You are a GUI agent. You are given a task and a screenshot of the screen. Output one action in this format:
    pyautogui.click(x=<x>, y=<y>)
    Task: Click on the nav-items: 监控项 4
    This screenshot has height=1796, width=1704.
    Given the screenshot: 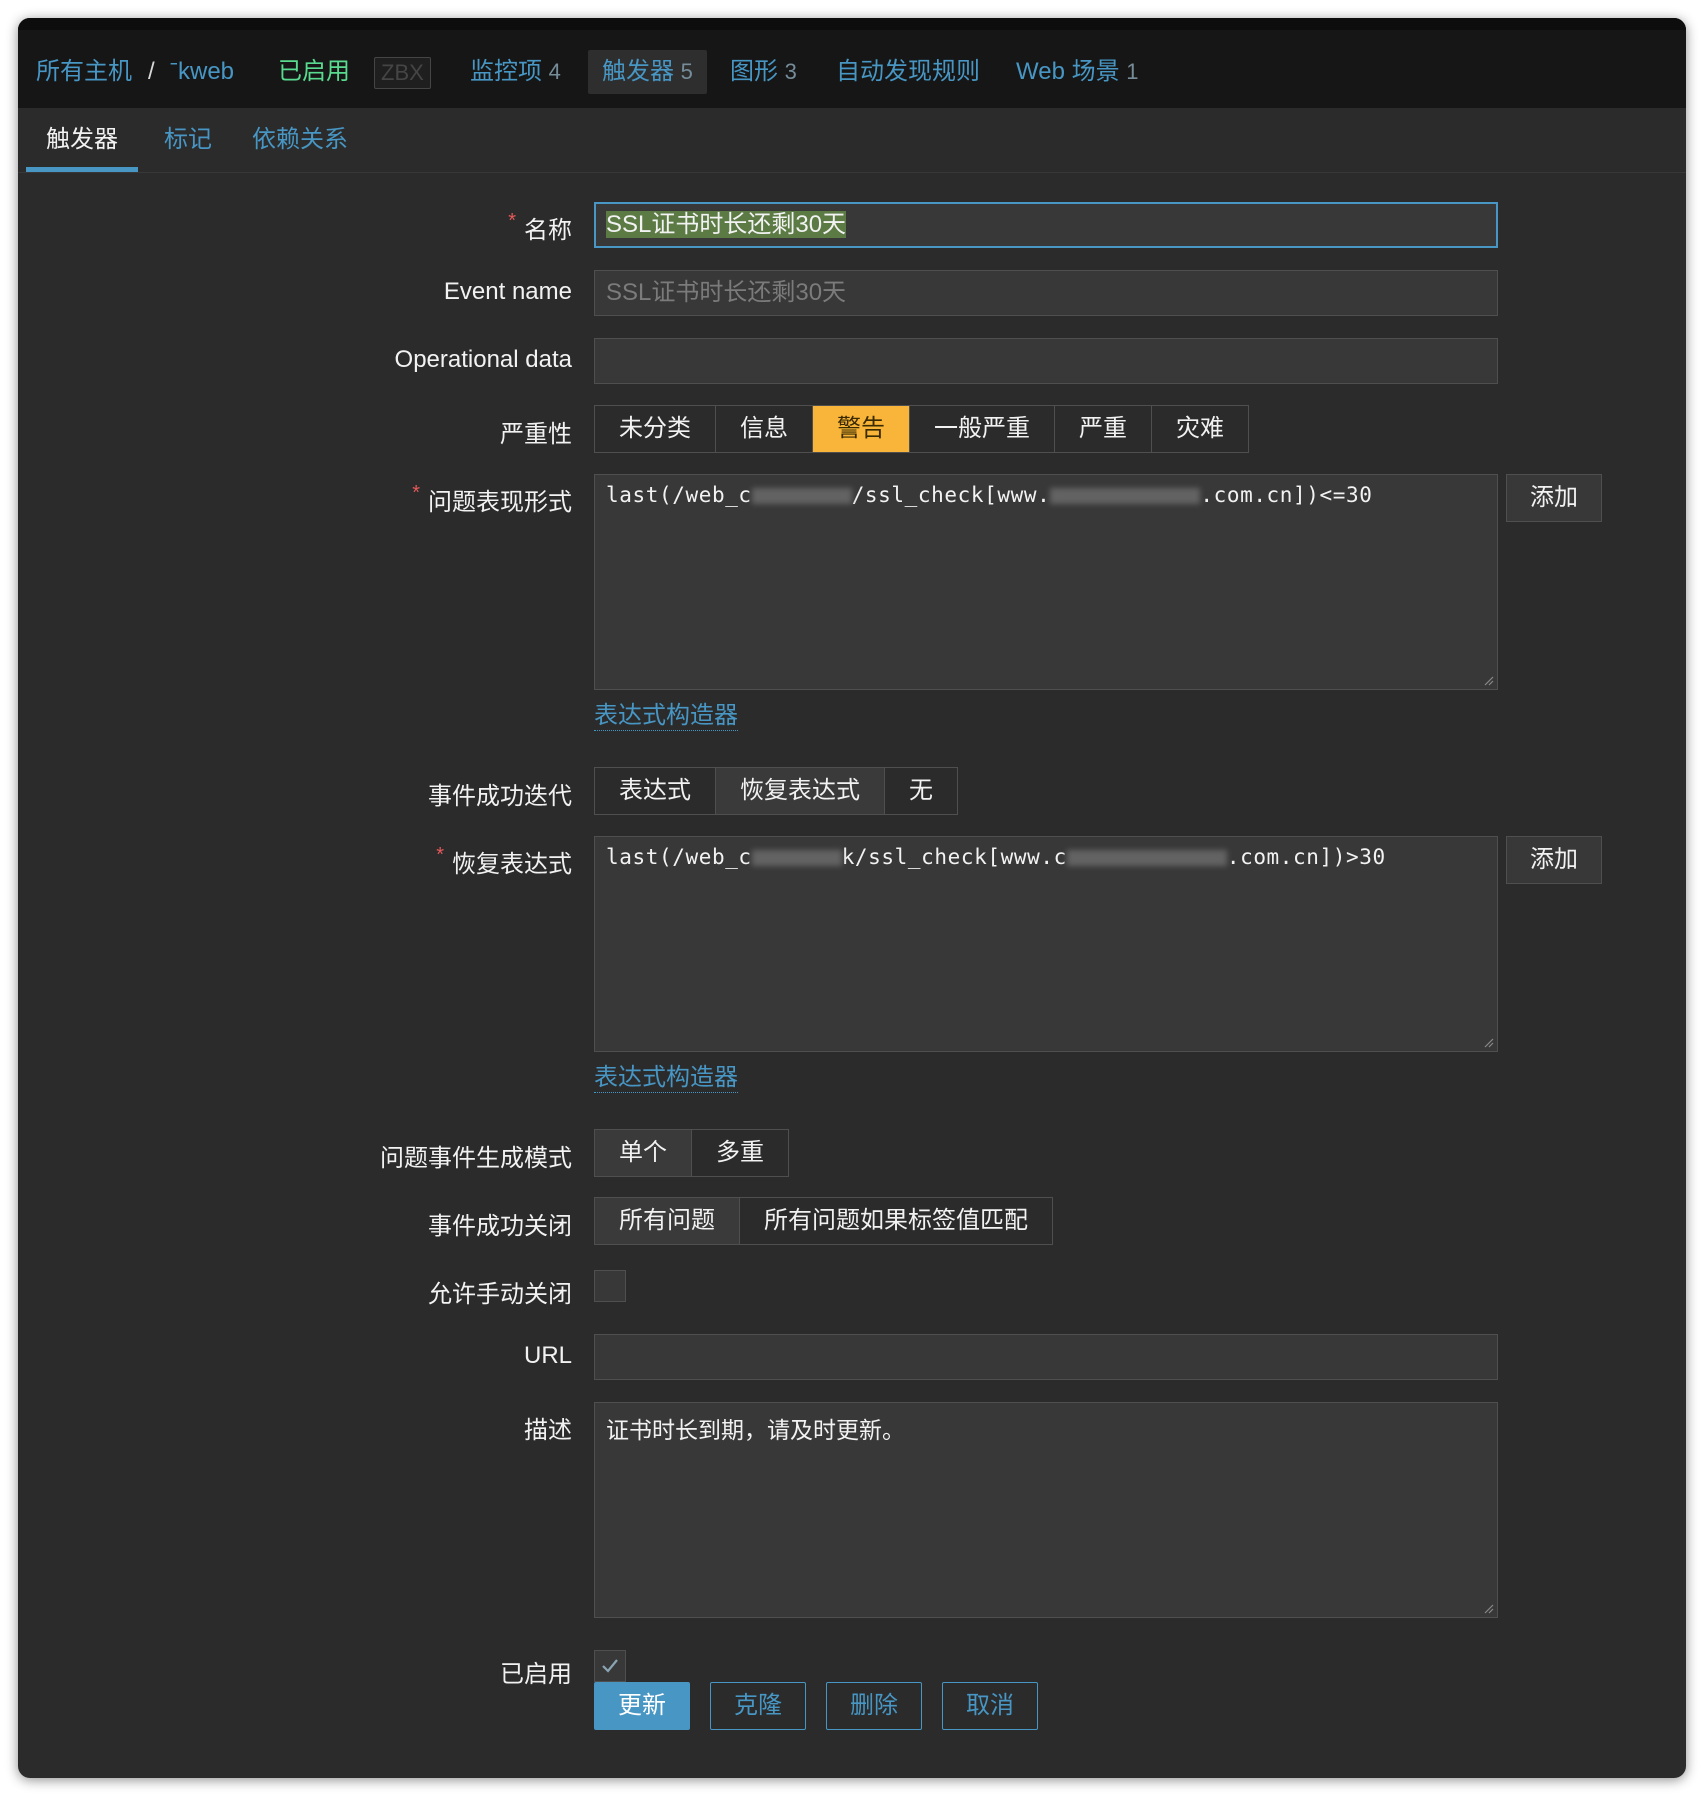 What is the action you would take?
    pyautogui.click(x=515, y=72)
    